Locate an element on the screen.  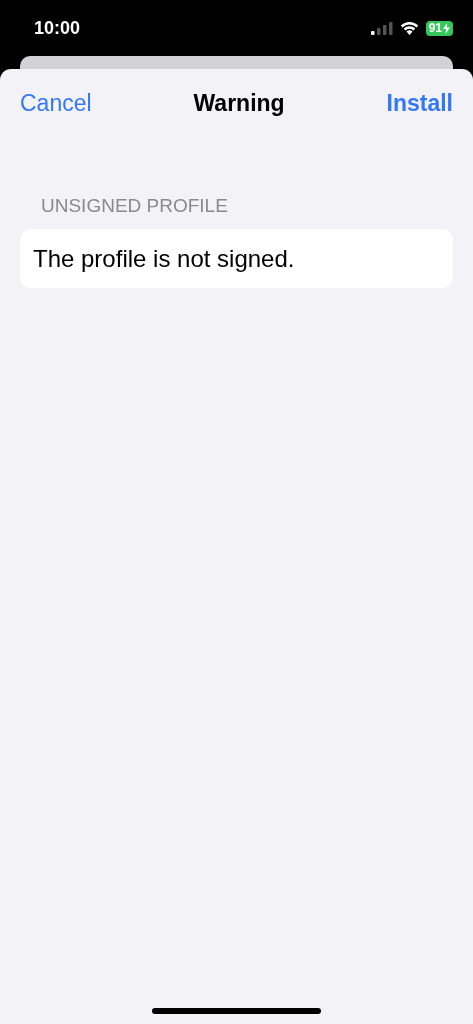
sheet-title: Warning is located at coordinates (239, 103).